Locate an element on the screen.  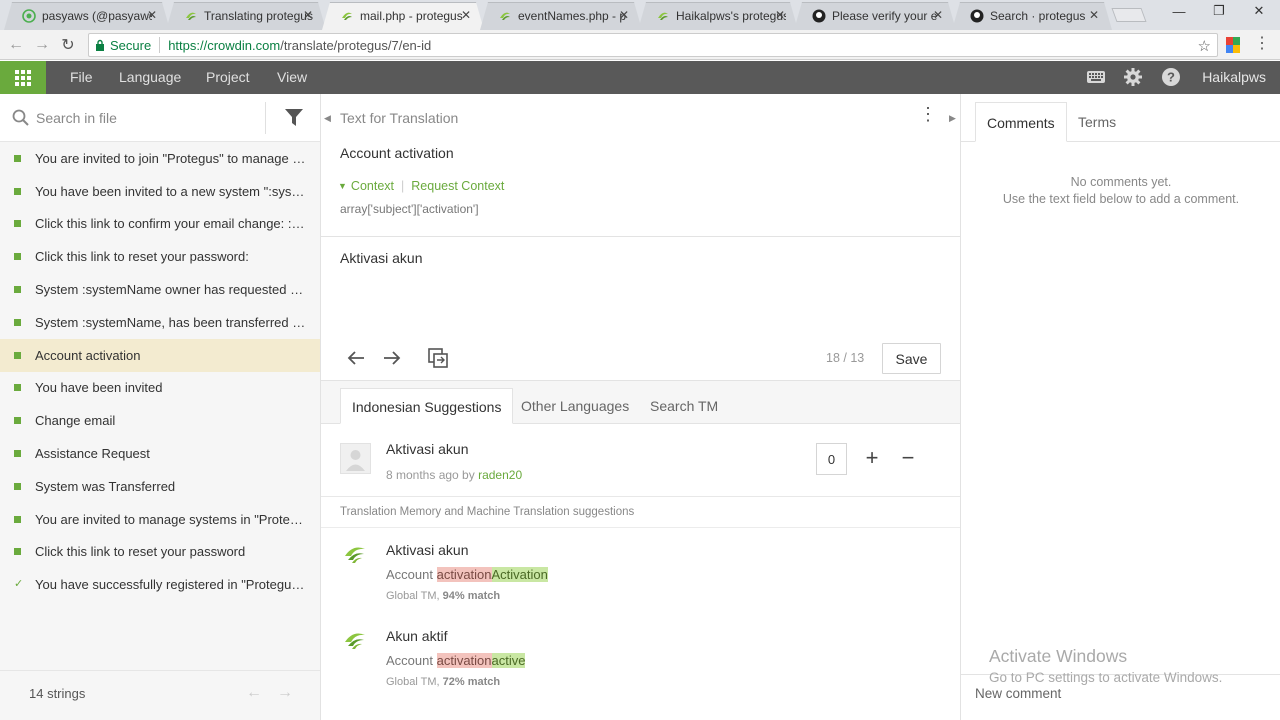
browser-tab: pasyaws (@pasyaws) ✕ is located at coordinates (87, 16).